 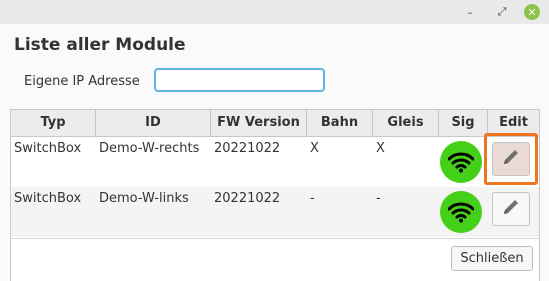 What do you see at coordinates (406, 123) in the screenshot?
I see `header-gleis: Gleis` at bounding box center [406, 123].